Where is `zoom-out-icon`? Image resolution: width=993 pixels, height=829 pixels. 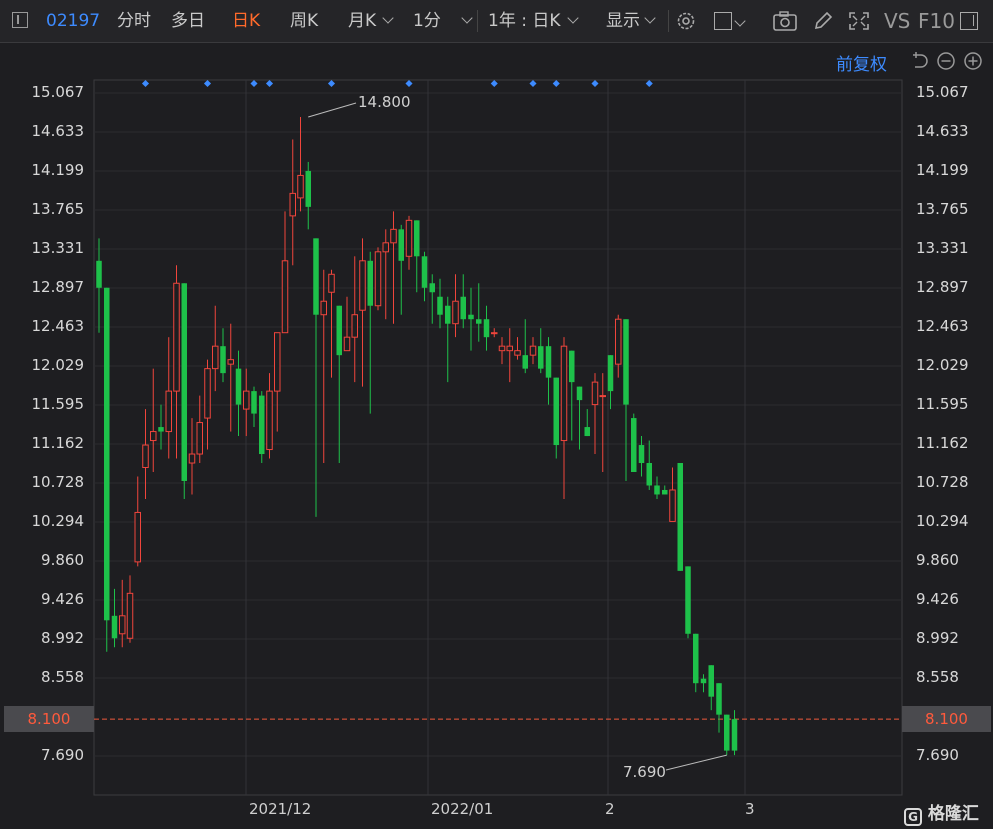 zoom-out-icon is located at coordinates (946, 61).